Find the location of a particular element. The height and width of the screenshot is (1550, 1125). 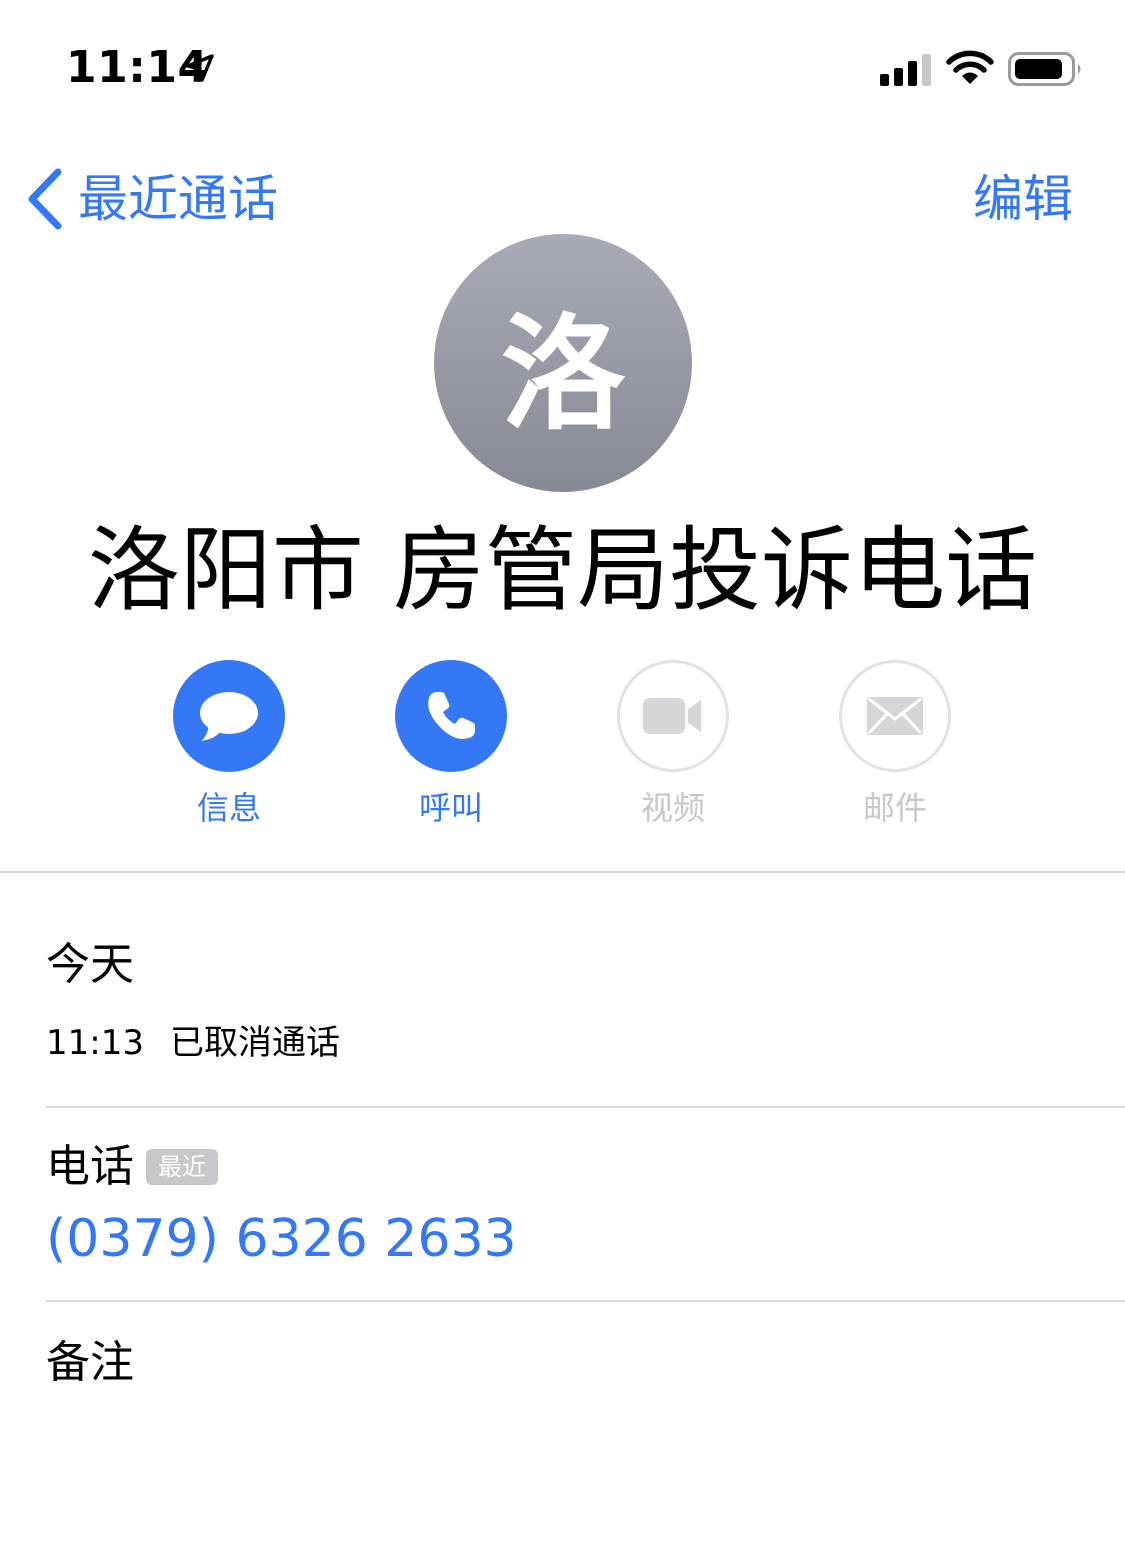

recent-call-entry: 11:13 已取消通话 is located at coordinates (193, 1043).